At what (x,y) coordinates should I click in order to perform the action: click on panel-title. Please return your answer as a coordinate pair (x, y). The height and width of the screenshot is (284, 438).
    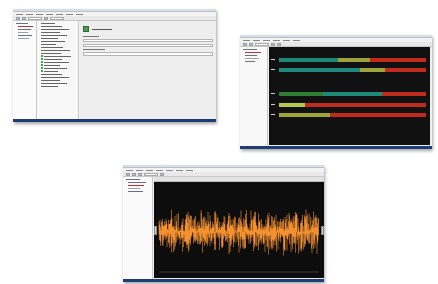
    Looking at the image, I should click on (102, 29).